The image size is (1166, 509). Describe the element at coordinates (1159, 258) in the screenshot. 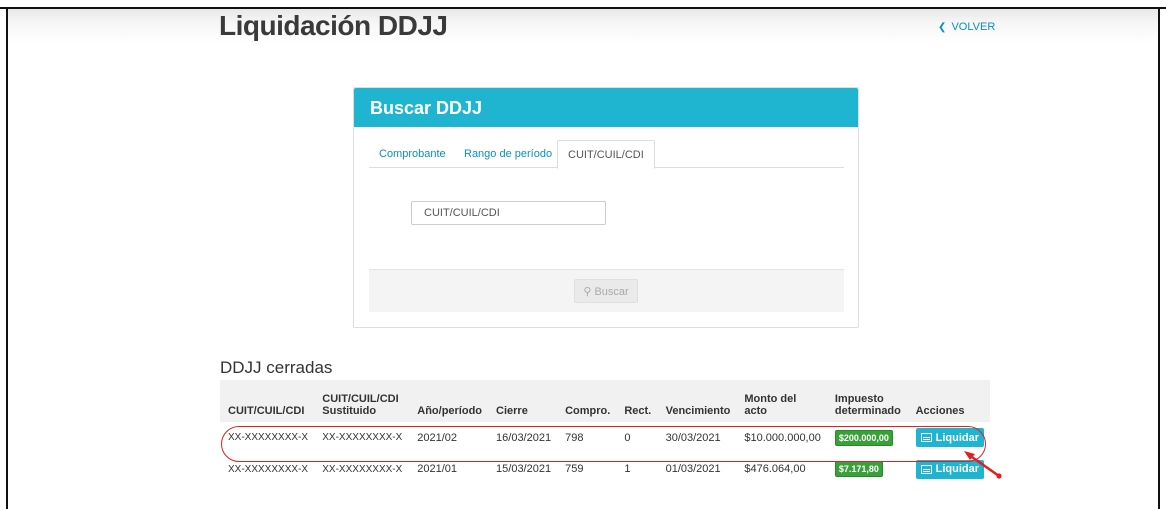

I see `frame-right-border` at that location.